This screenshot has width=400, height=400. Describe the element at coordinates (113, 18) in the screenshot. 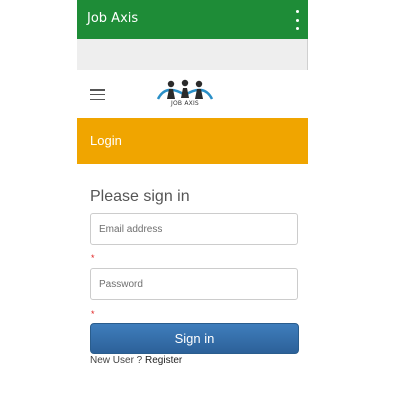

I see `app-title: Job Axis` at that location.